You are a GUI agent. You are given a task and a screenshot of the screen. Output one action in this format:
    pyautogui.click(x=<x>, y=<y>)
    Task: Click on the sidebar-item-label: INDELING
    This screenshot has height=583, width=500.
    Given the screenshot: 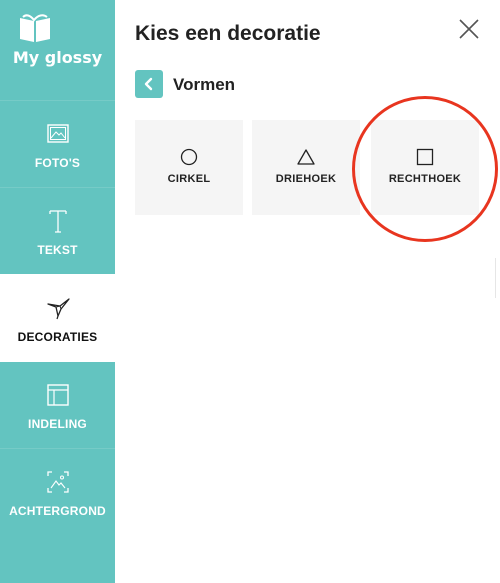 What is the action you would take?
    pyautogui.click(x=57, y=424)
    